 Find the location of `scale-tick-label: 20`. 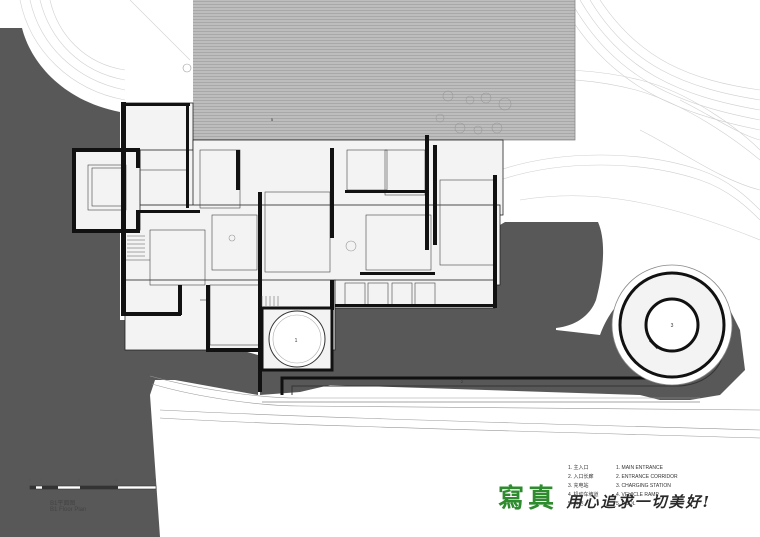

scale-tick-label: 20 is located at coordinates (154, 480).